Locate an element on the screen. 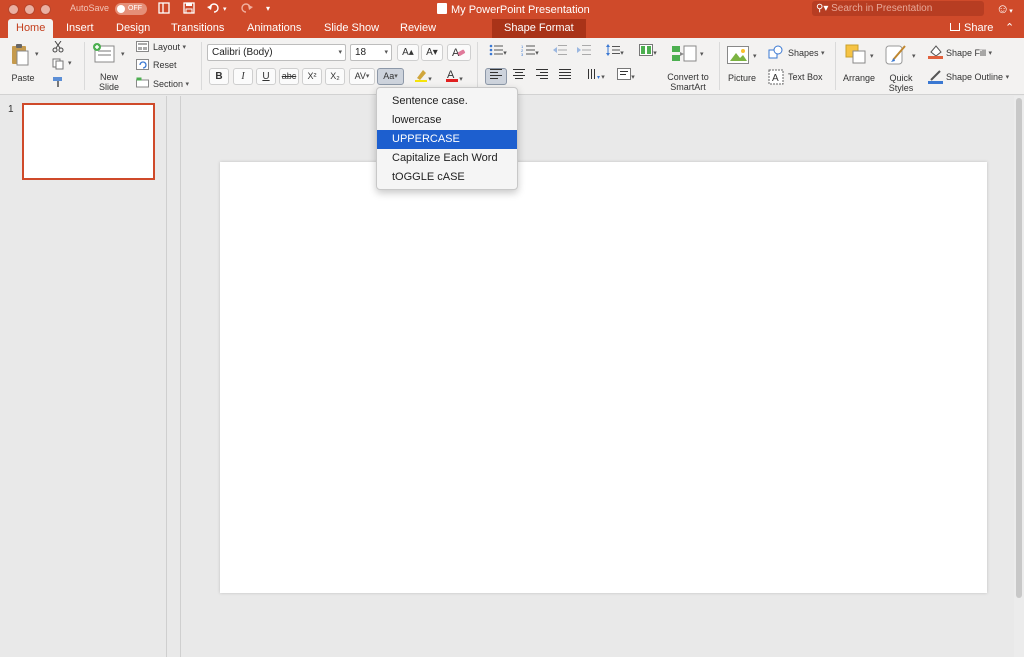  bold-button: B is located at coordinates (219, 76).